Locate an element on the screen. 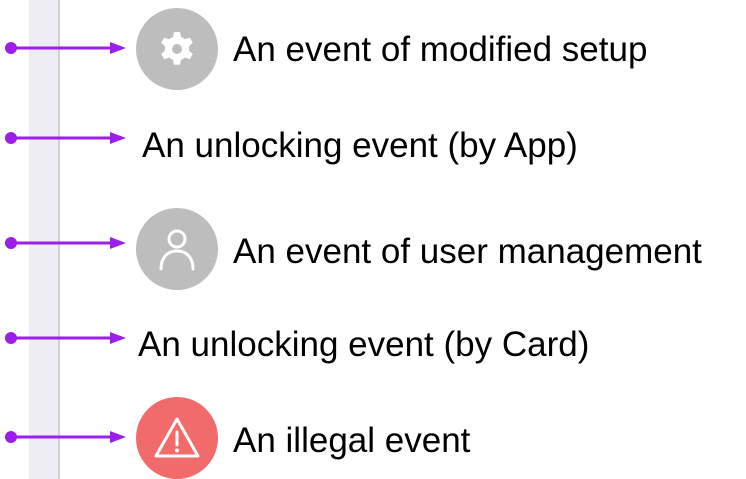  event-label: An event of modified setup is located at coordinates (440, 49).